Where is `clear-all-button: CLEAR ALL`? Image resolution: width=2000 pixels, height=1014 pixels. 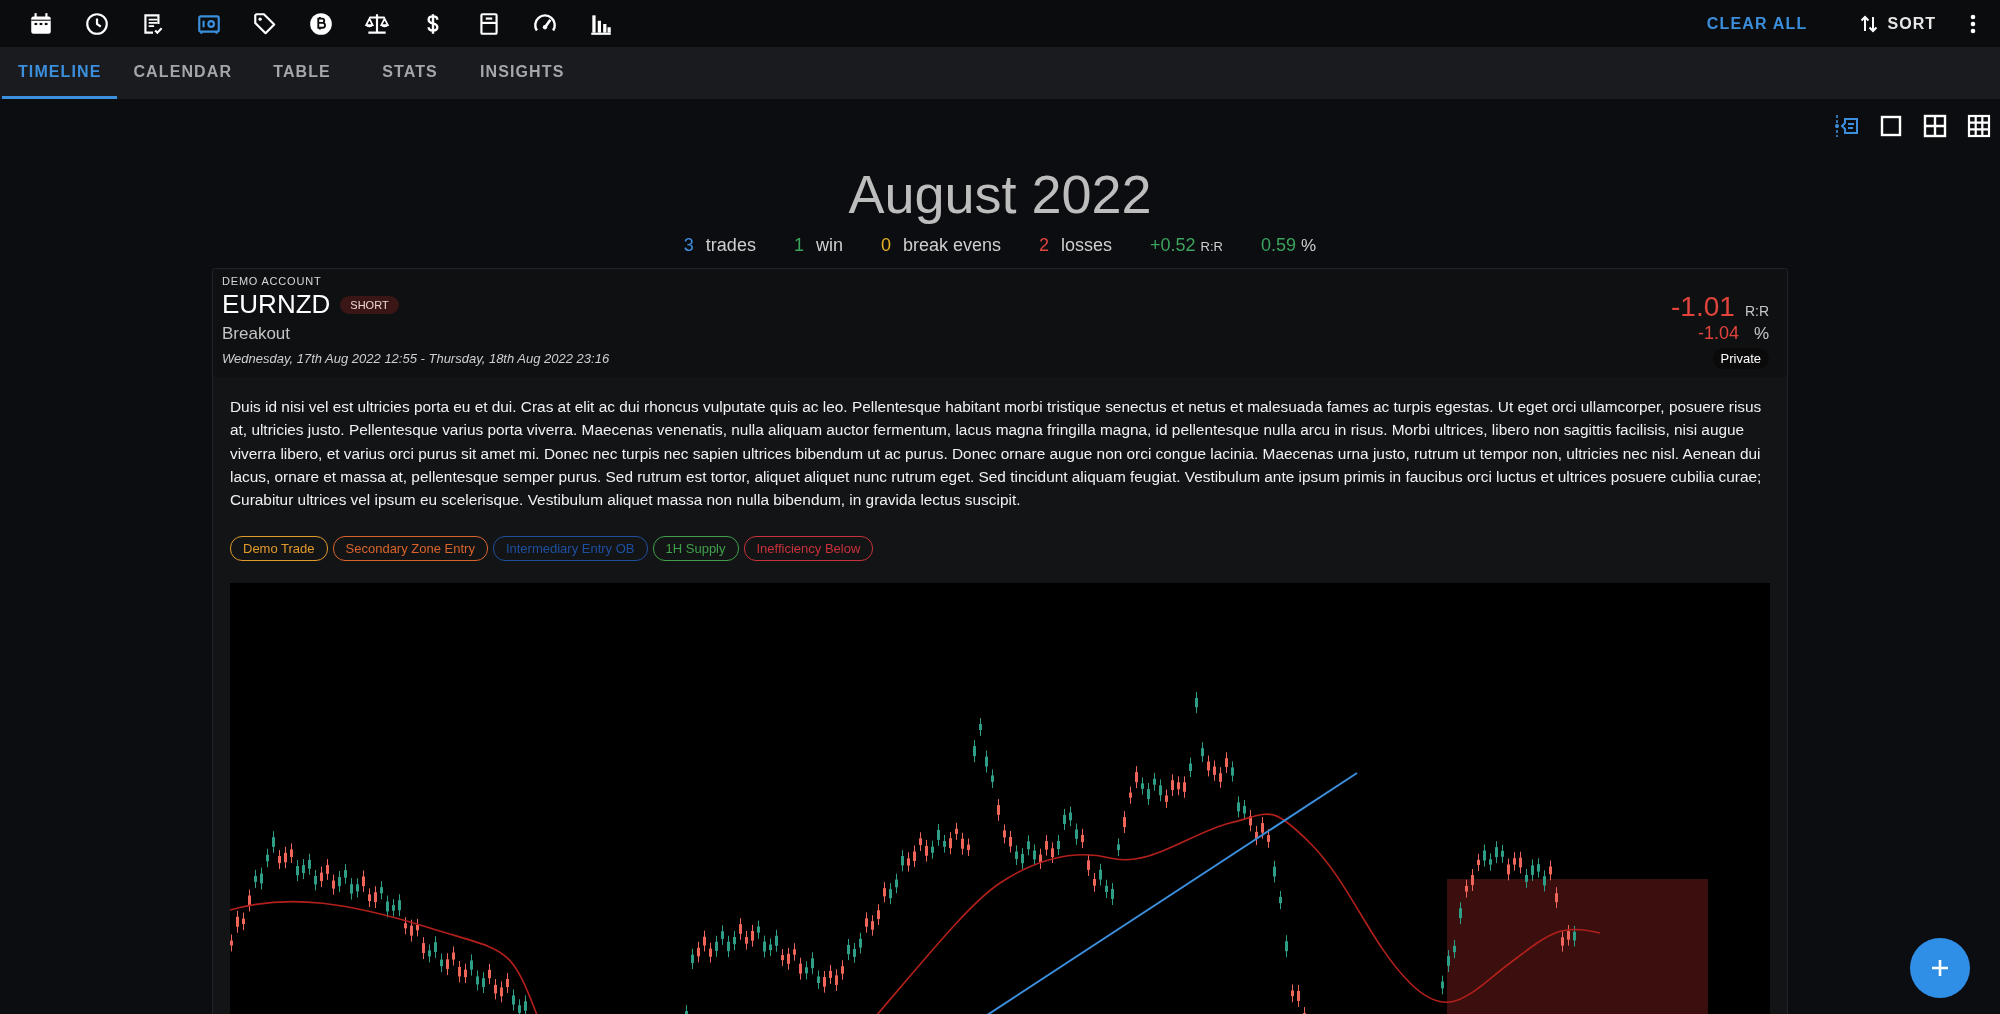 clear-all-button: CLEAR ALL is located at coordinates (1757, 23).